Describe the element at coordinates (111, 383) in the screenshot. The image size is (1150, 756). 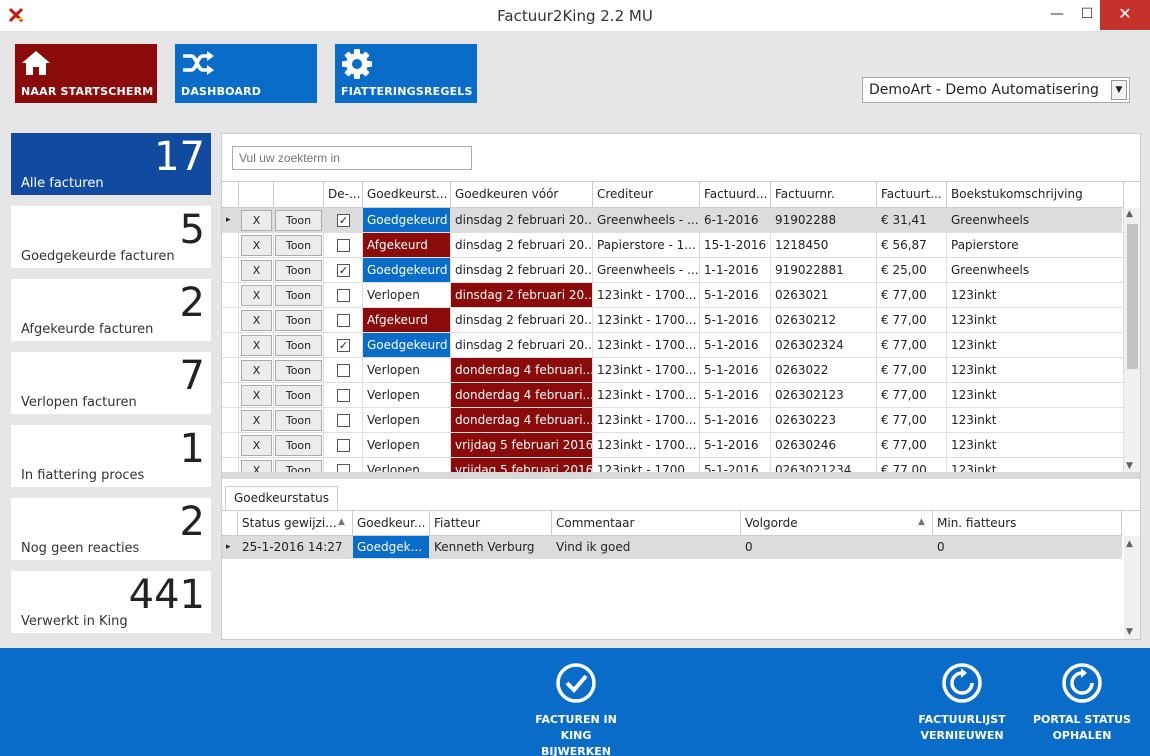
I see `tile-expired-invoices: 7 Verlopen facturen` at that location.